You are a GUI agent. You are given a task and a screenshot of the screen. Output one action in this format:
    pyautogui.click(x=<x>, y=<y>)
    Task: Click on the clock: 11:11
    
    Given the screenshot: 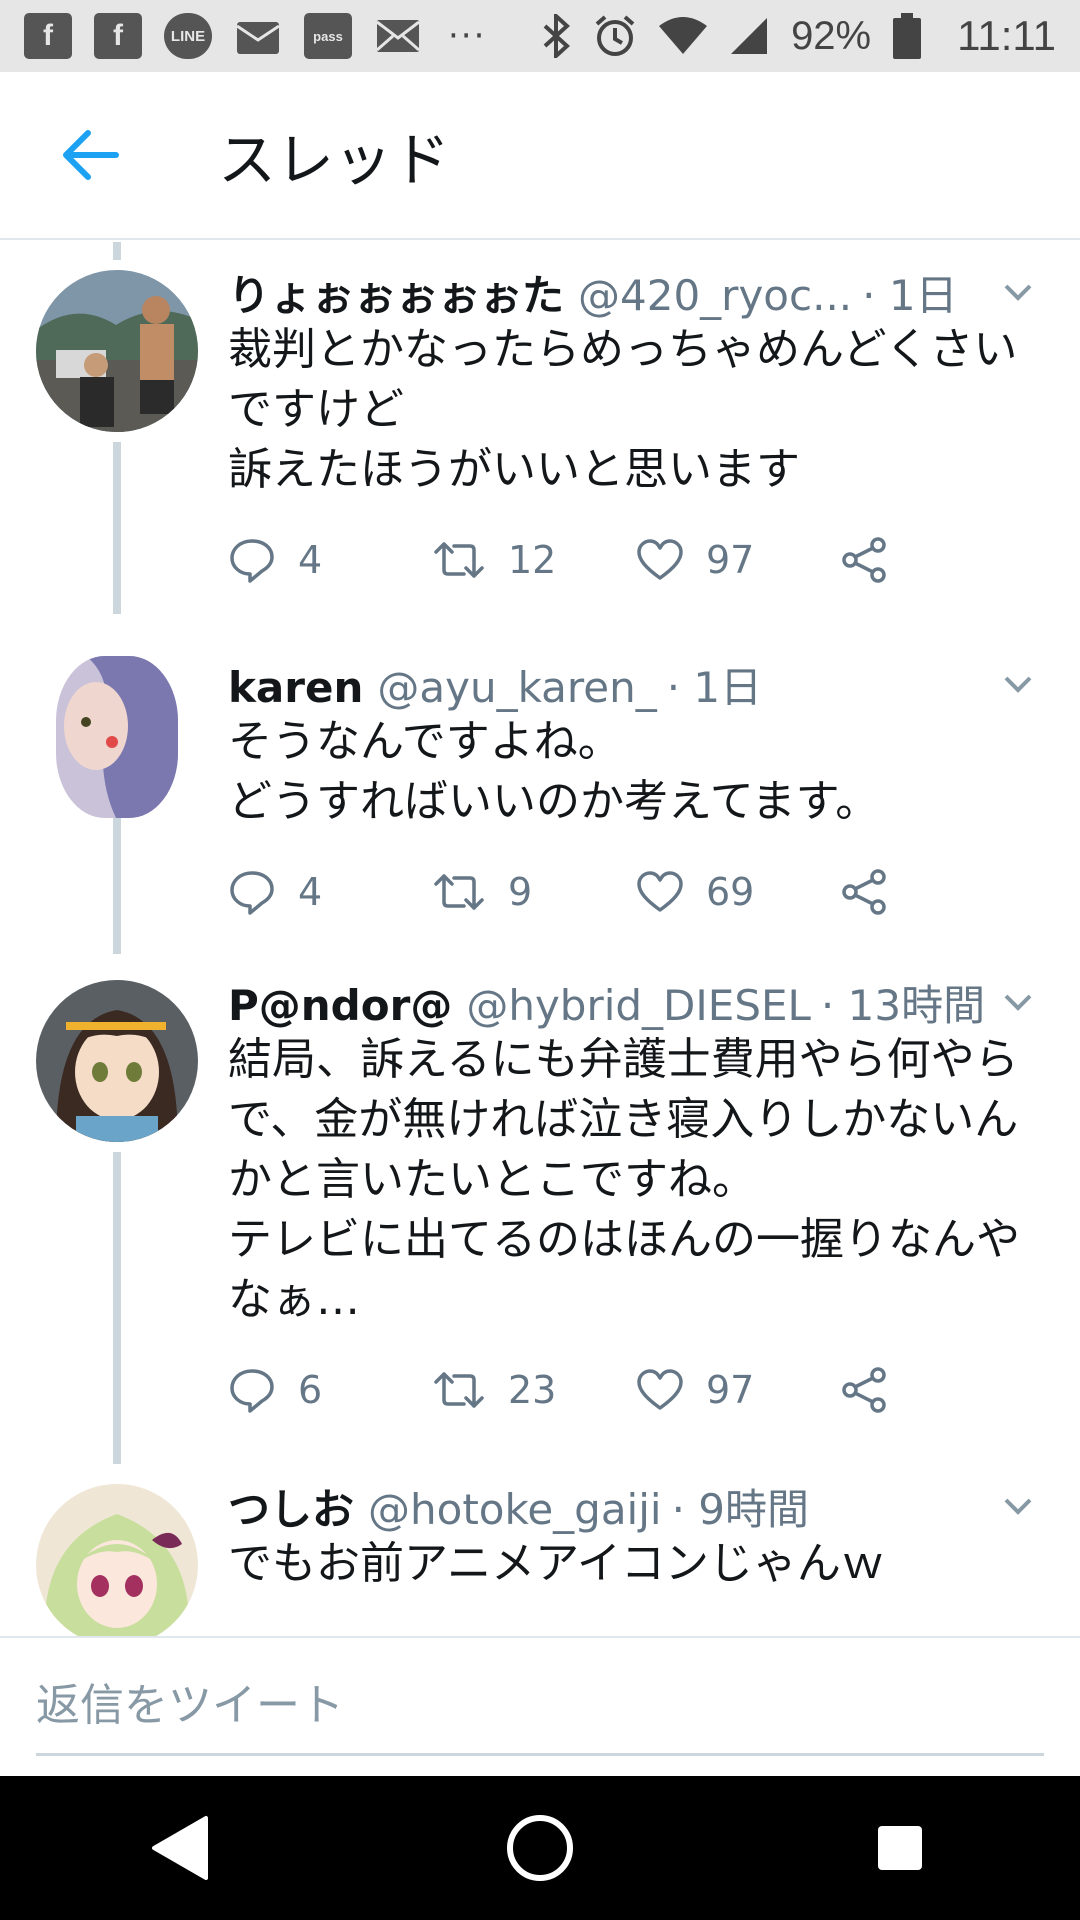 What is the action you would take?
    pyautogui.click(x=1006, y=35)
    